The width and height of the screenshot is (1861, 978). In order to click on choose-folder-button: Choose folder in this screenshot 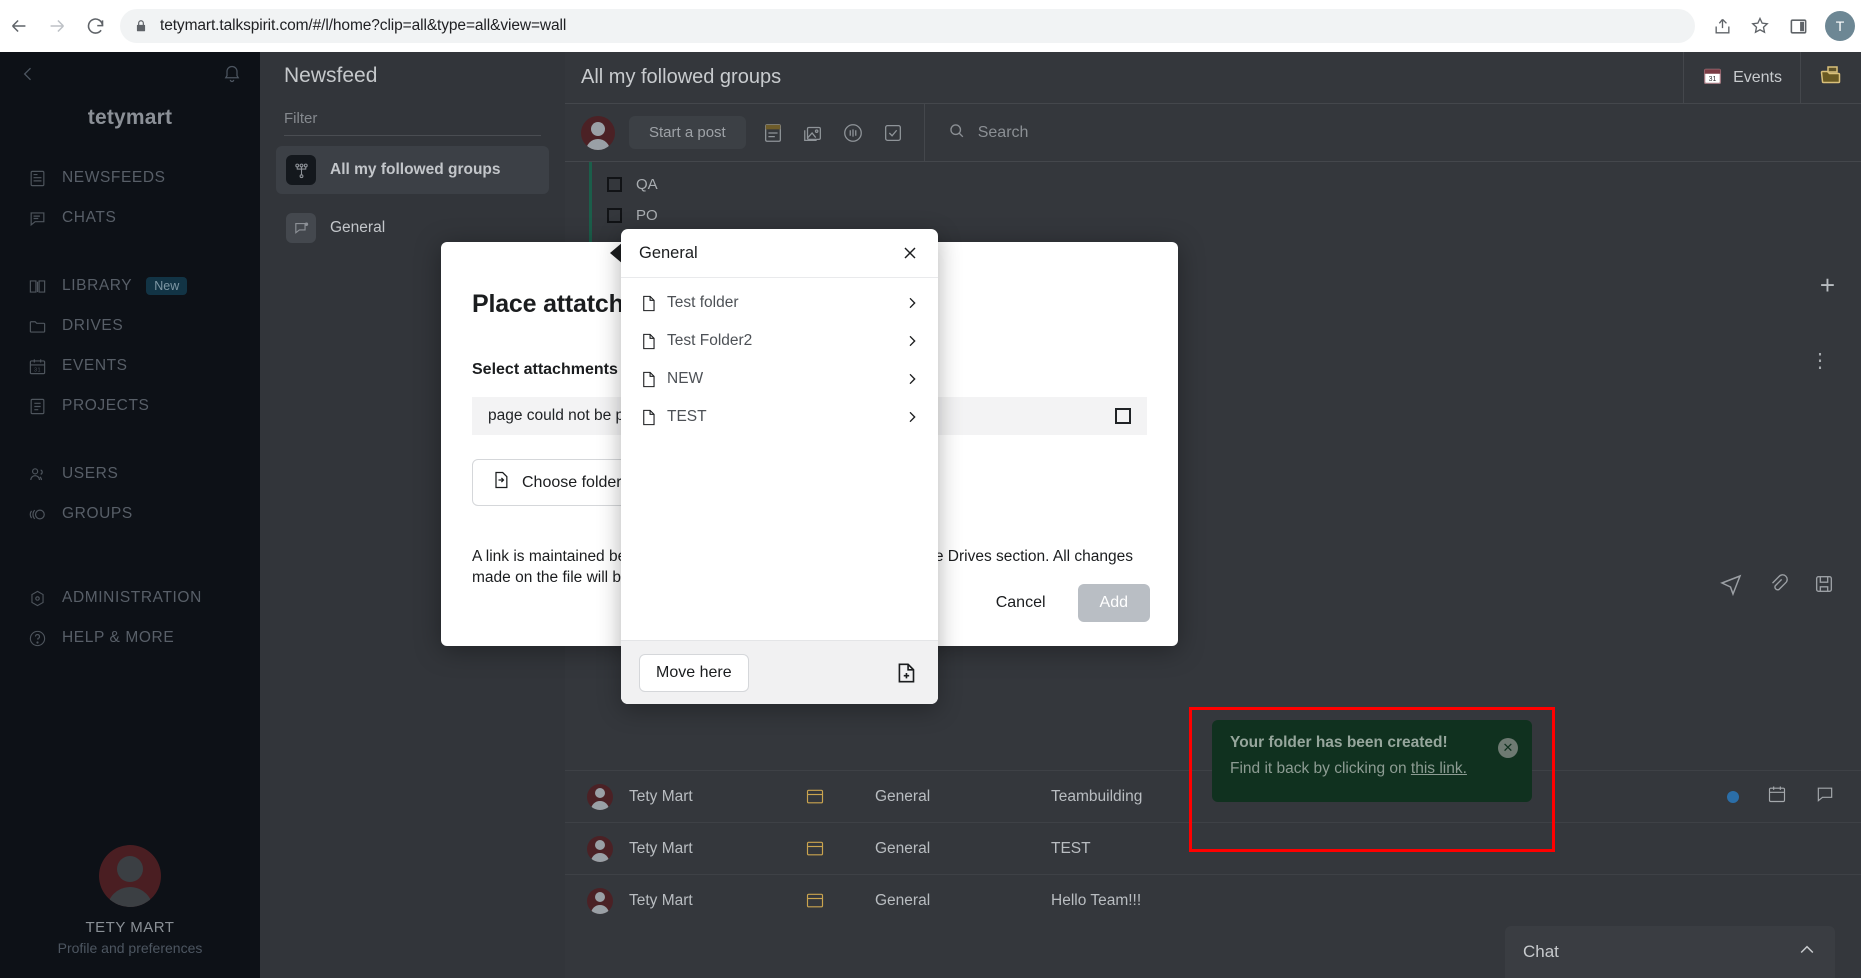, I will do `click(556, 482)`.